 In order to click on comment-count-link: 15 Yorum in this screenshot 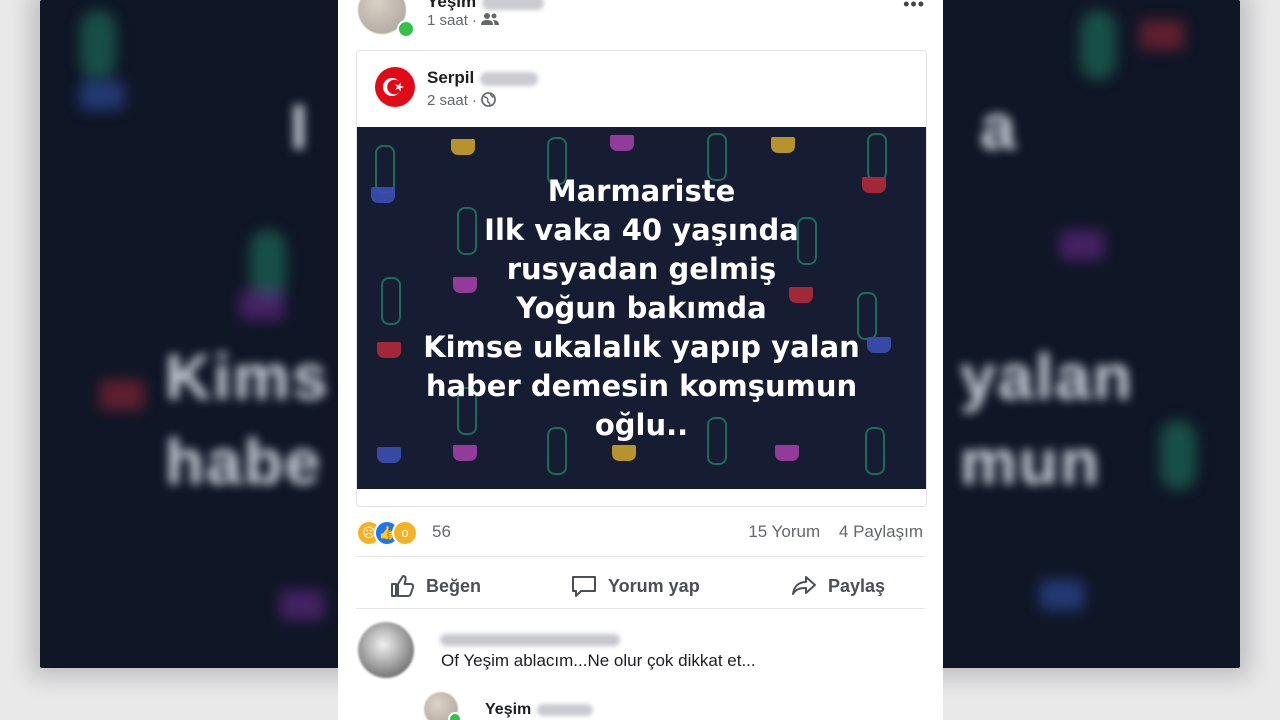, I will do `click(784, 531)`.